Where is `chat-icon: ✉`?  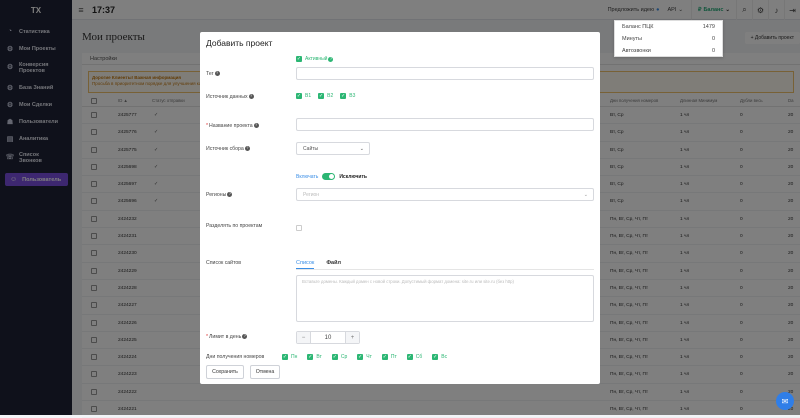 chat-icon: ✉ is located at coordinates (785, 401).